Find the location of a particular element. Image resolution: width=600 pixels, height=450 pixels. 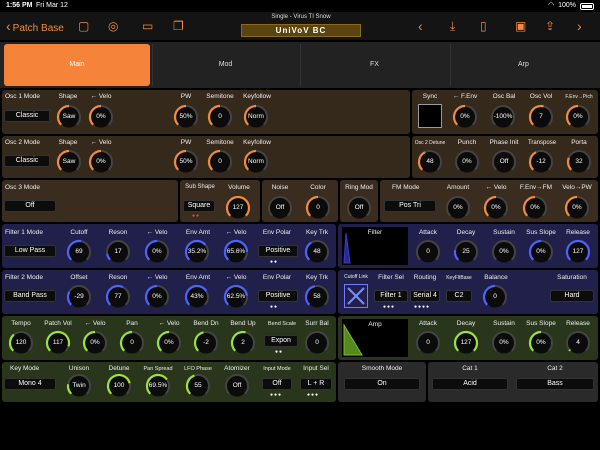

filter1-velo2-knob: 65.6% is located at coordinates (236, 252).